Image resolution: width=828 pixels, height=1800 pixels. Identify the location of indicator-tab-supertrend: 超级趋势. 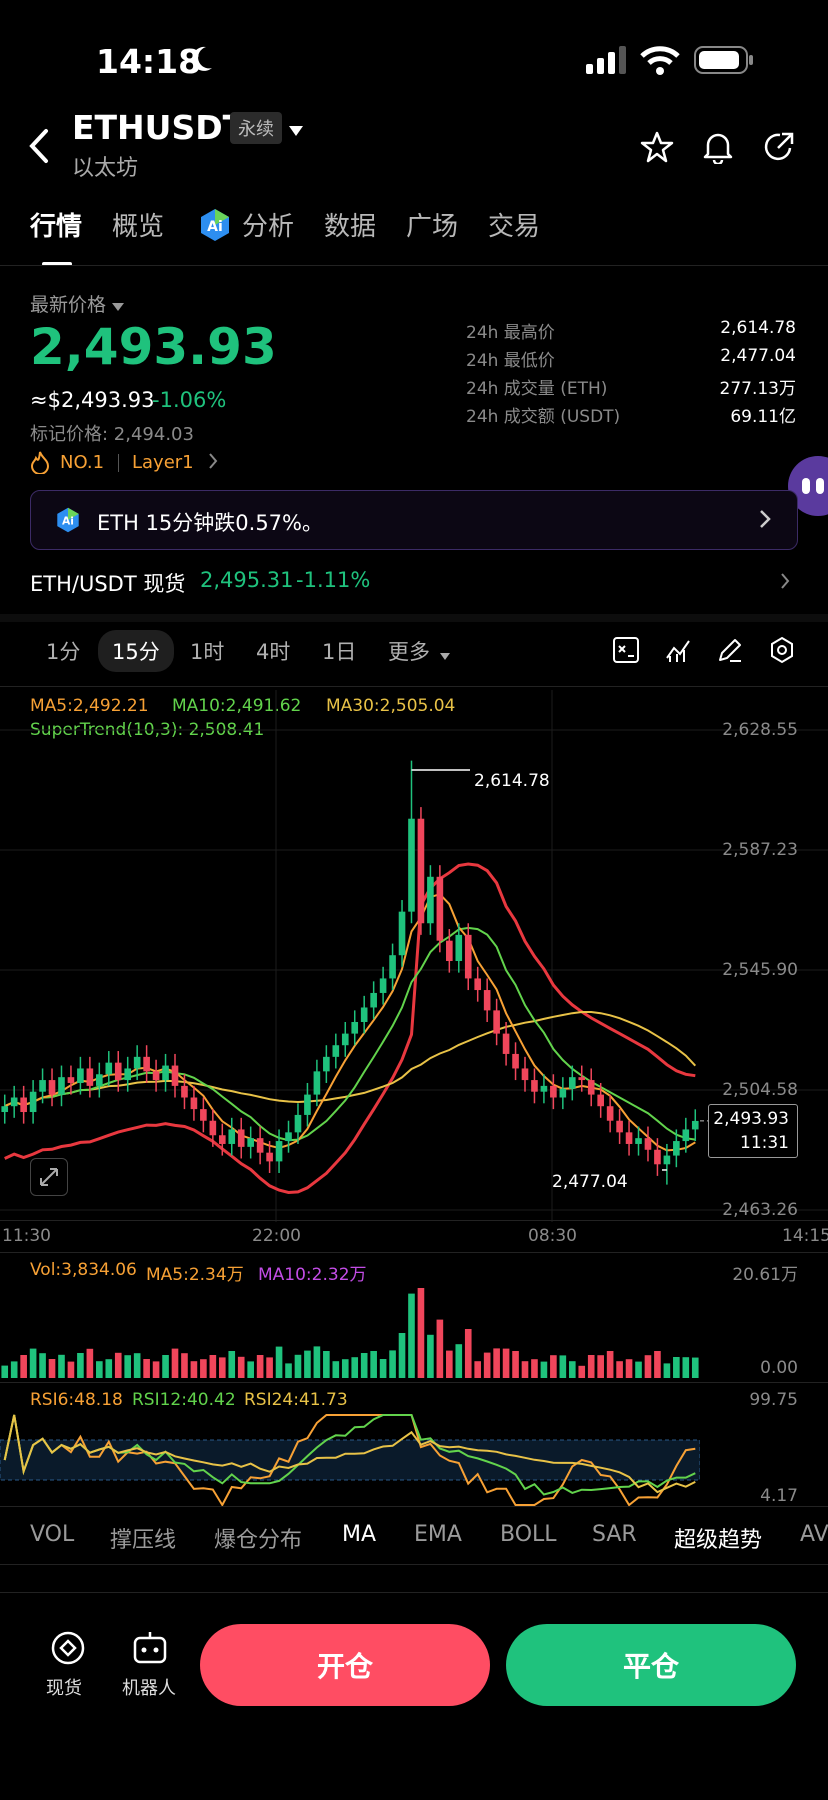
(718, 1538).